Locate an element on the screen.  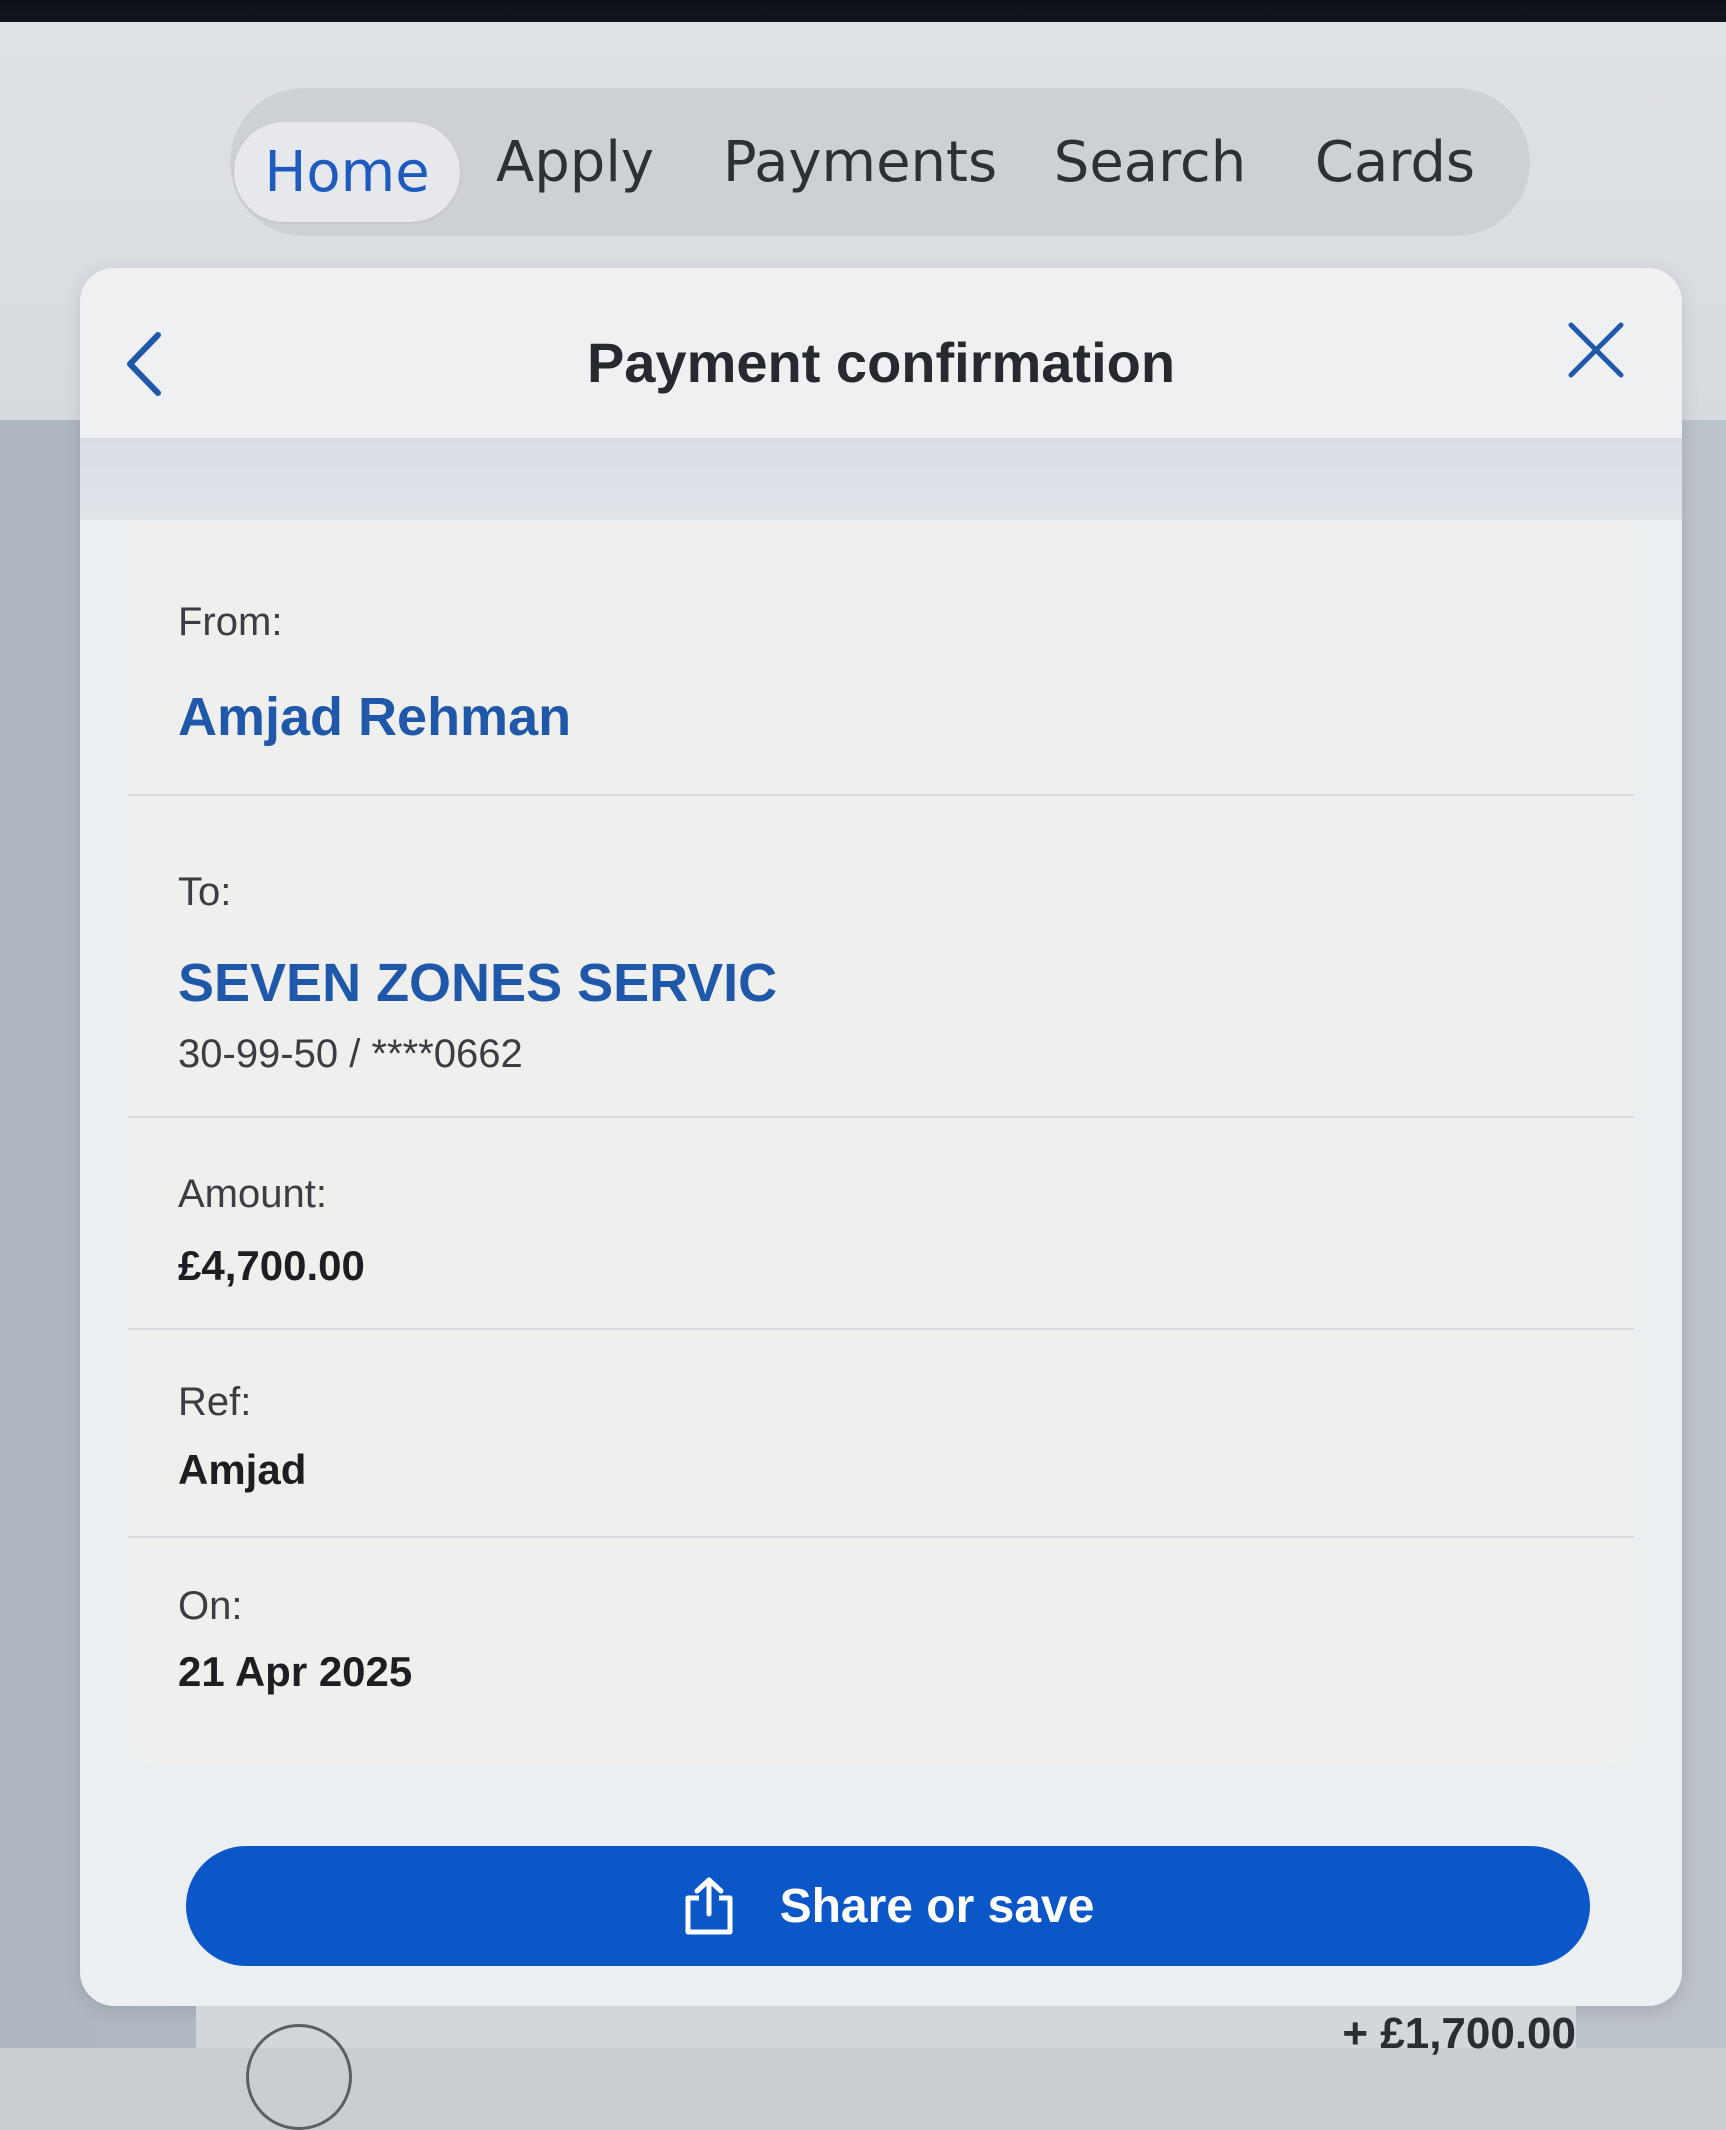
avatar is located at coordinates (299, 2077).